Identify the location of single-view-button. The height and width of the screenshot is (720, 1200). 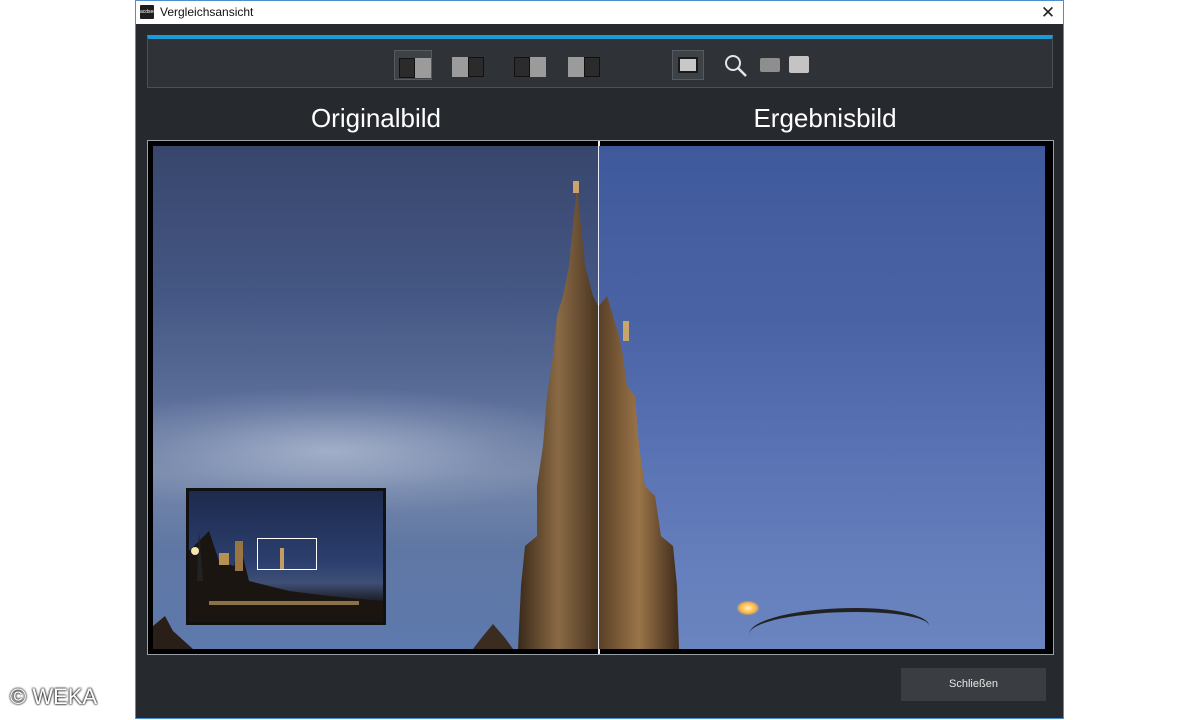
(688, 65).